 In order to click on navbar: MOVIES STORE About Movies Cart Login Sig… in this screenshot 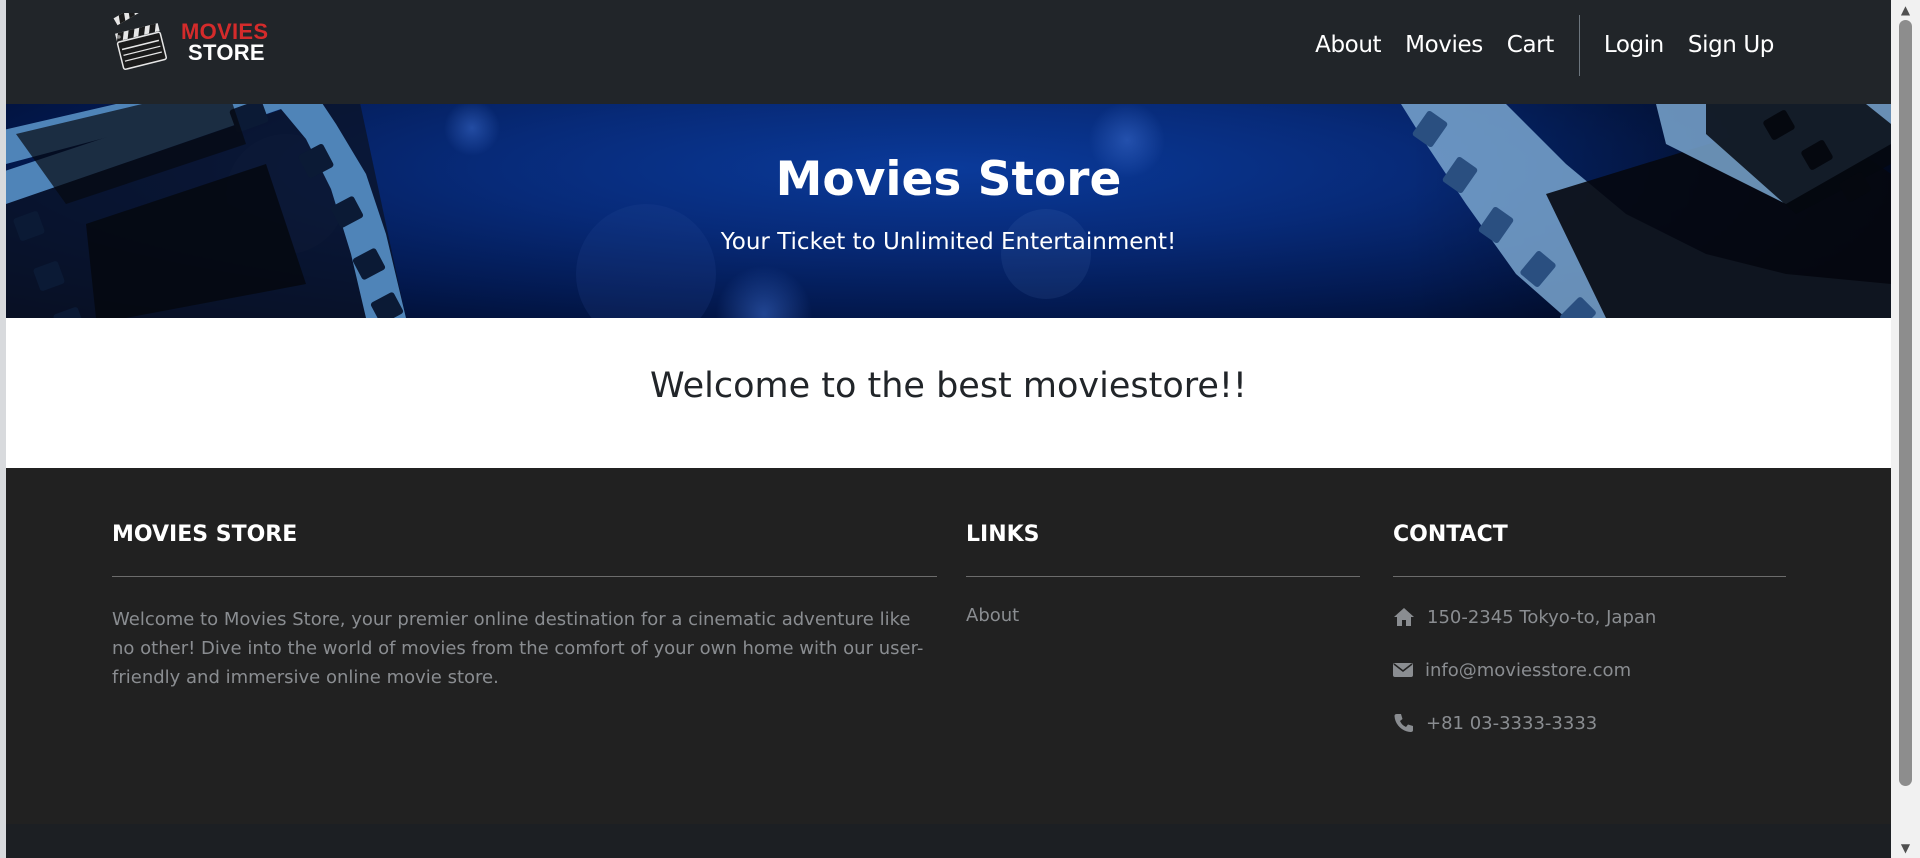, I will do `click(948, 52)`.